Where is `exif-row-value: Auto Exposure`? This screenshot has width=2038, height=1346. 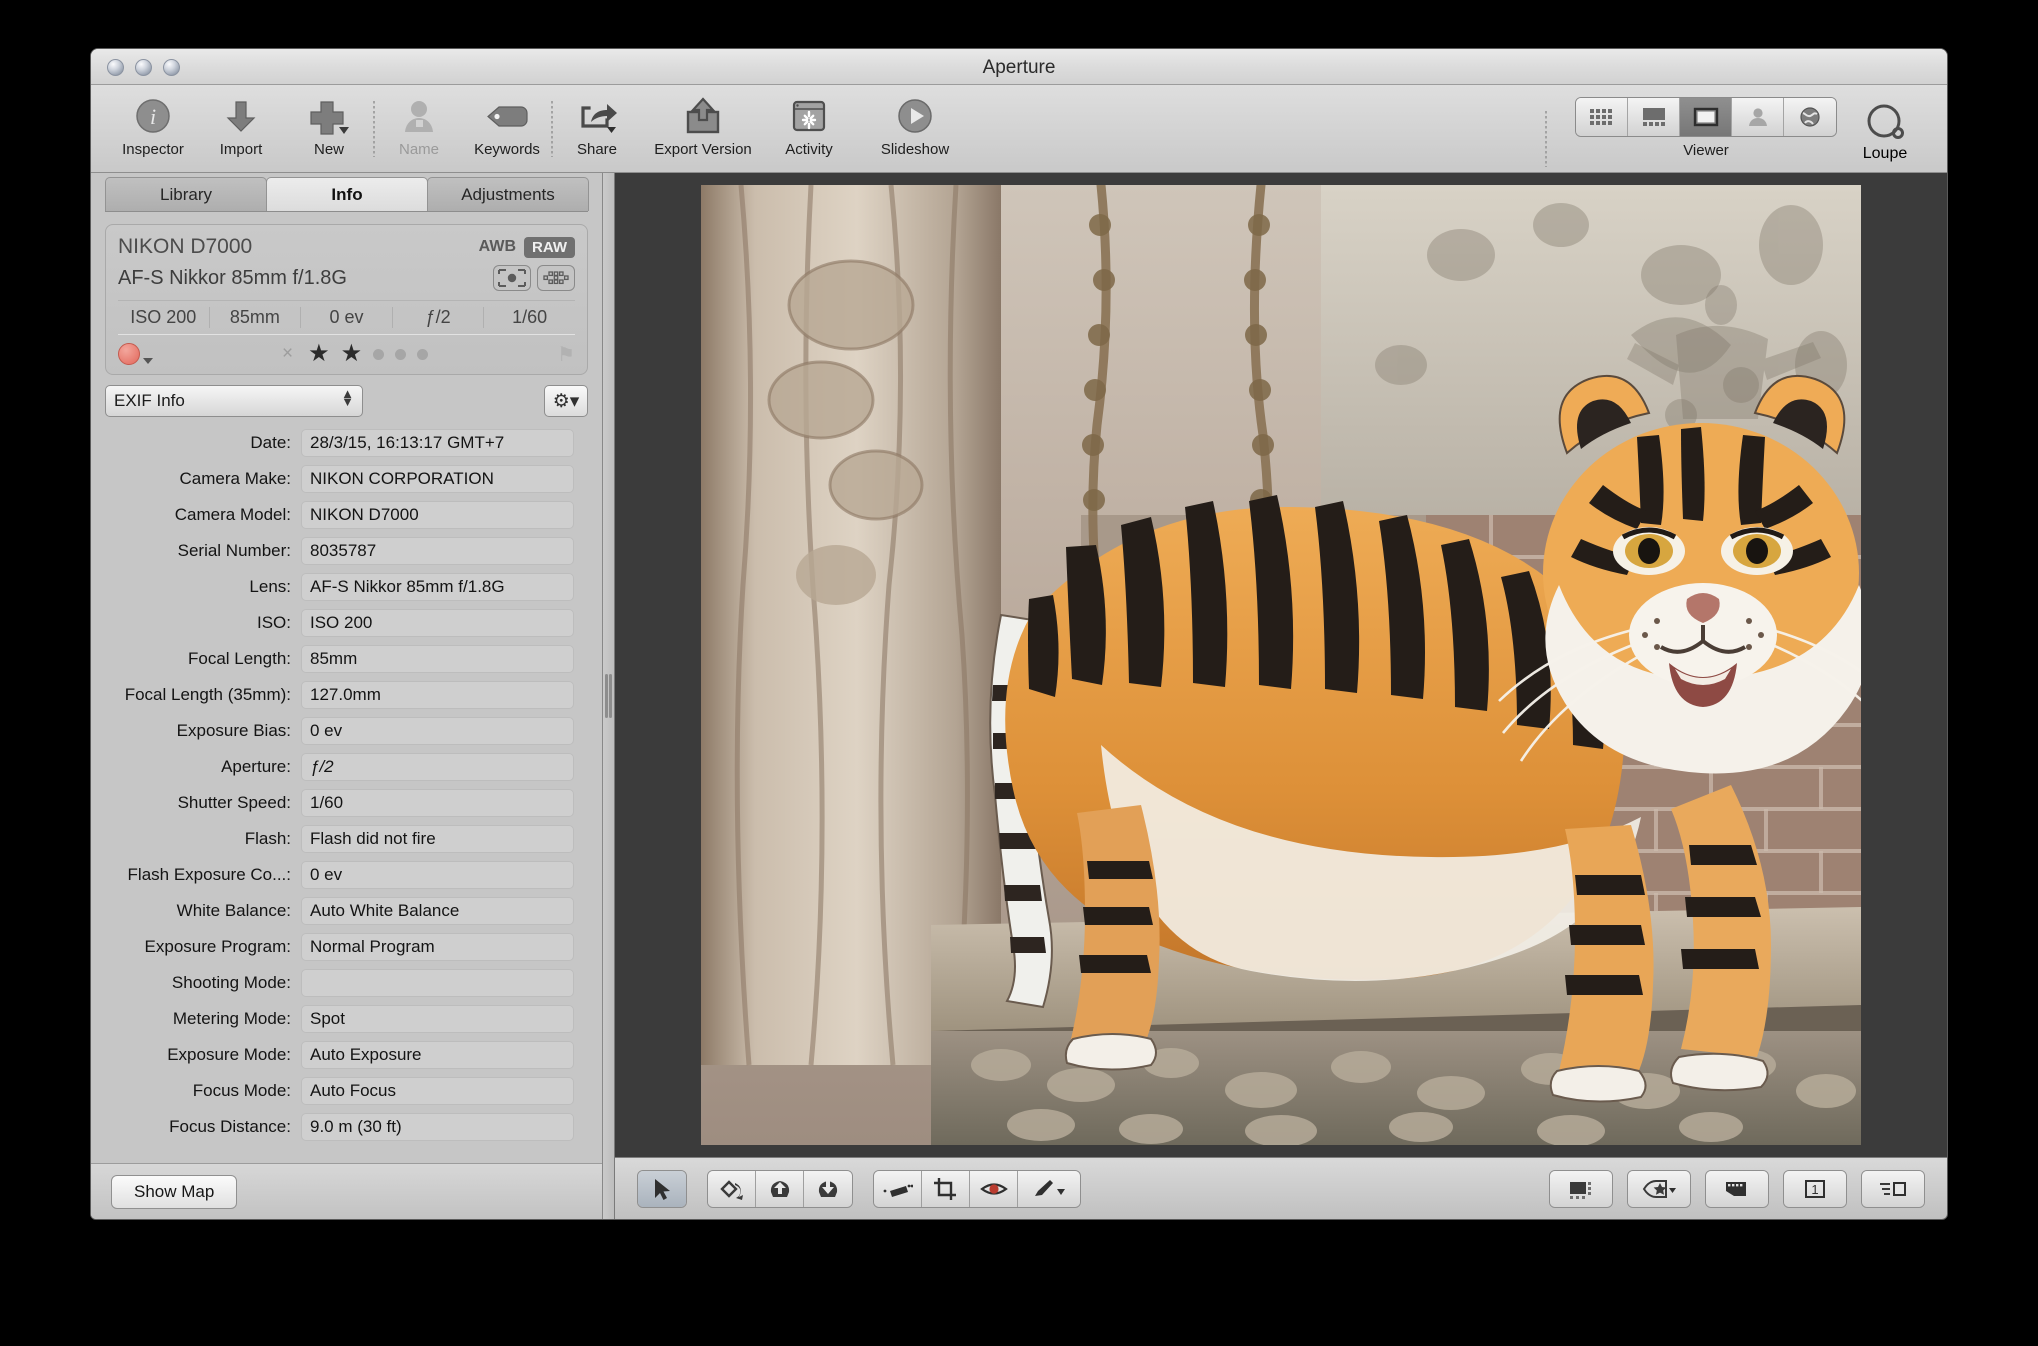 exif-row-value: Auto Exposure is located at coordinates (437, 1055).